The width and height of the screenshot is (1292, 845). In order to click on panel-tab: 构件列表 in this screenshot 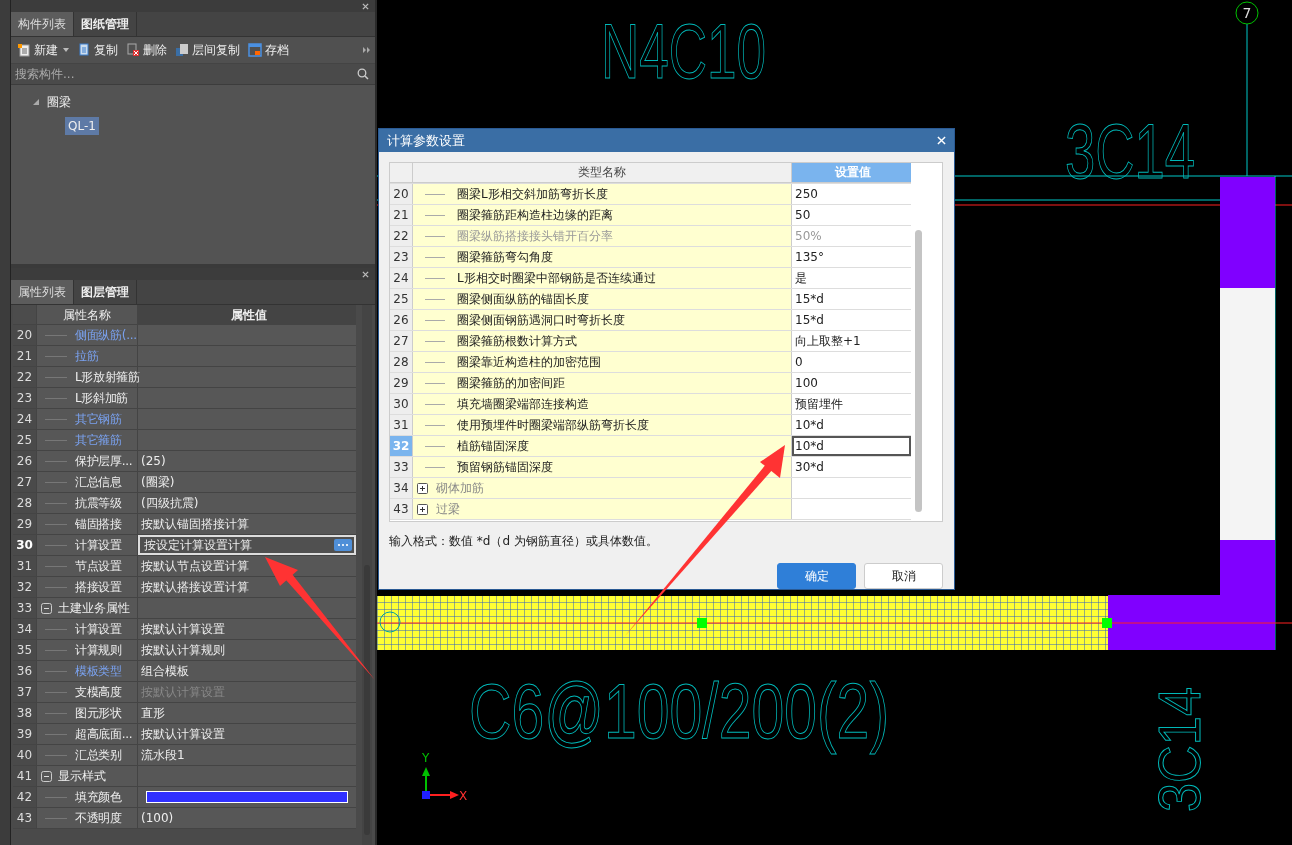, I will do `click(42, 24)`.